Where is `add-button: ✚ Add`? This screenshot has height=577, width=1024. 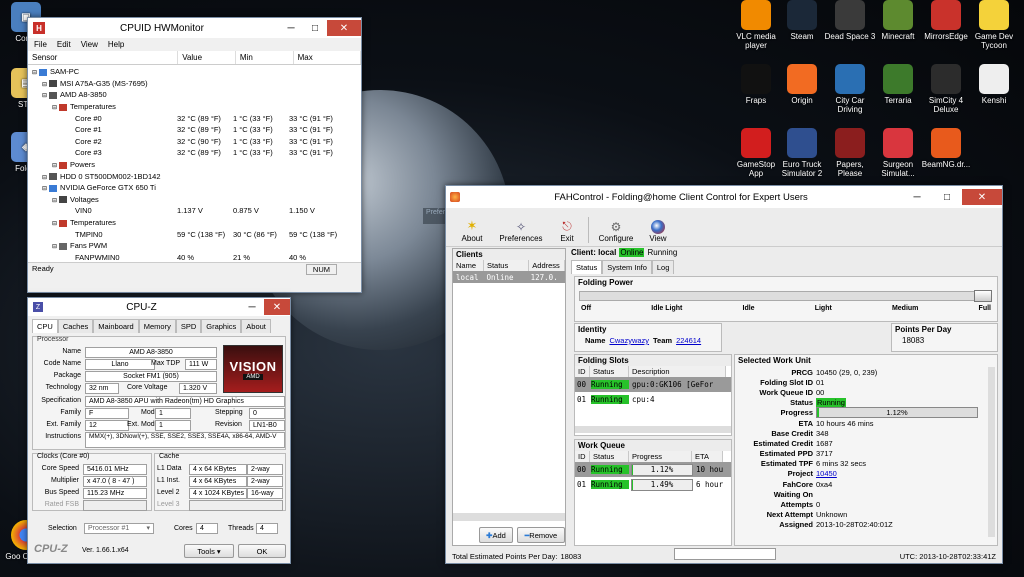 add-button: ✚ Add is located at coordinates (496, 535).